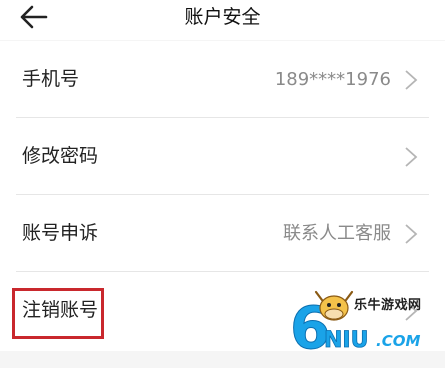 The width and height of the screenshot is (445, 368). I want to click on top-bar: 账户安全, so click(222, 20).